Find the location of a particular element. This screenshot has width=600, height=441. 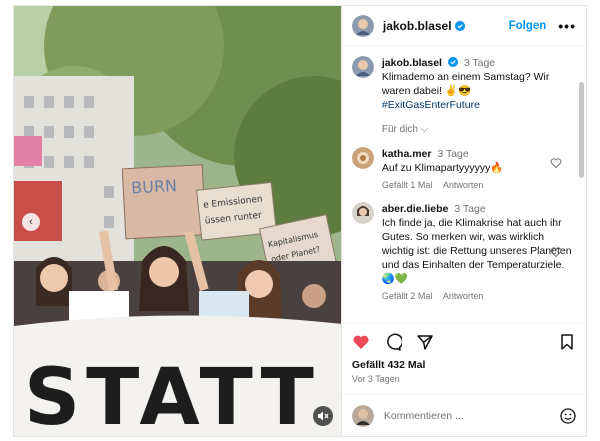

emoji-icon is located at coordinates (568, 415).